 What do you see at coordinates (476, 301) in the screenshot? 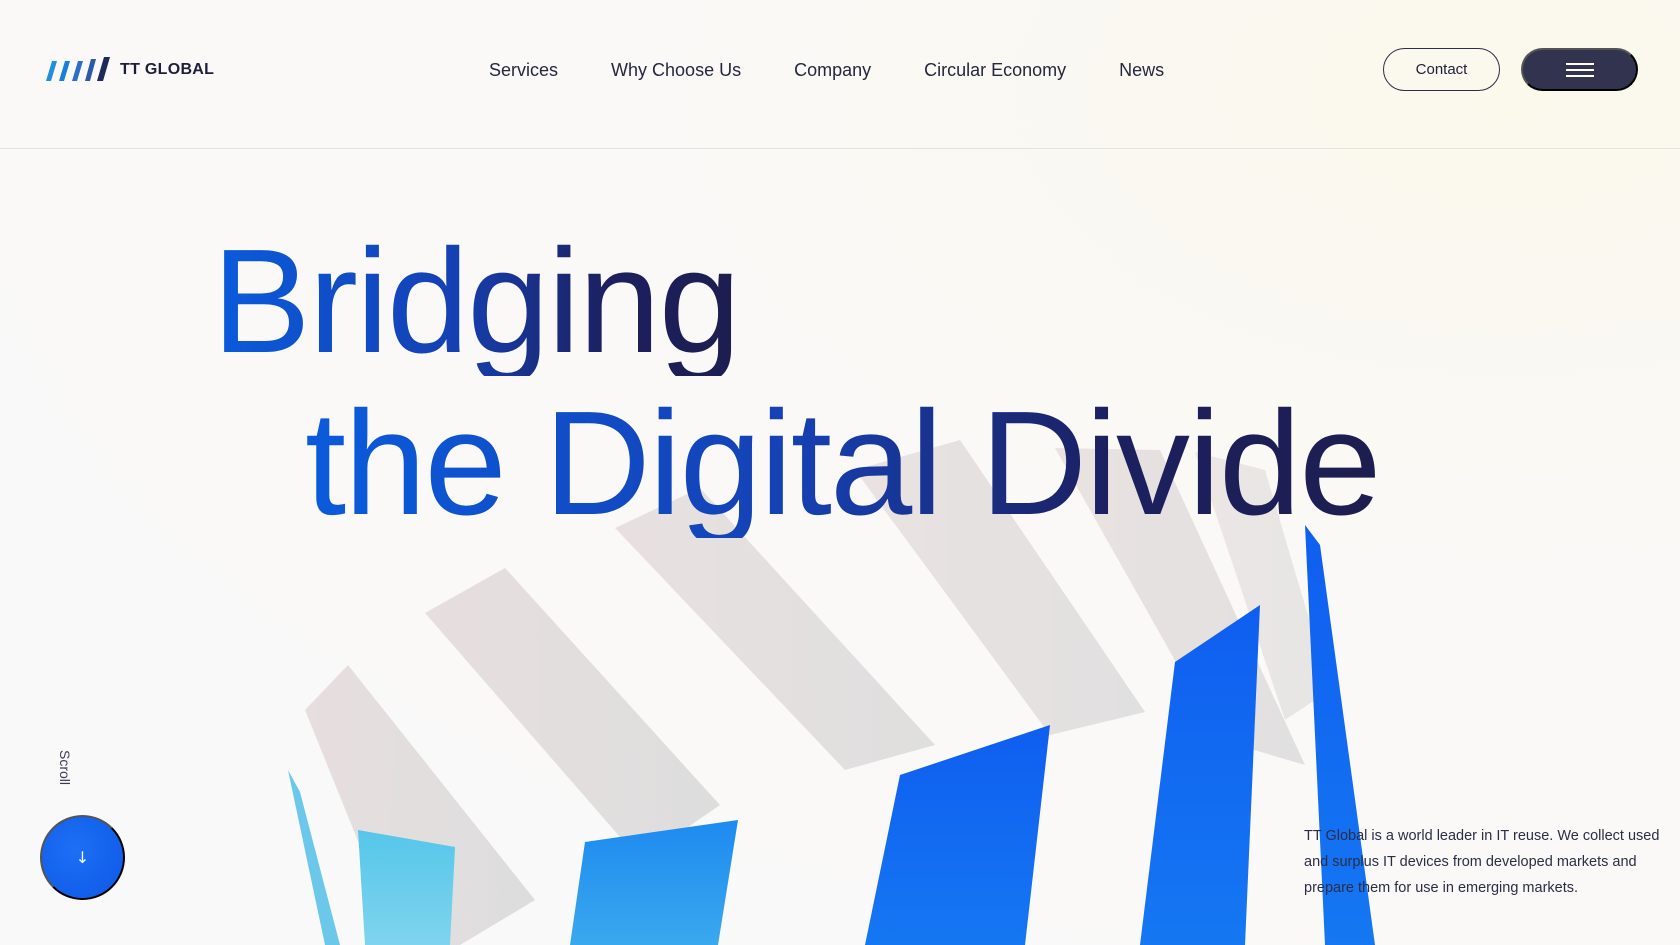
I see `hero-headline-line1: Bridging` at bounding box center [476, 301].